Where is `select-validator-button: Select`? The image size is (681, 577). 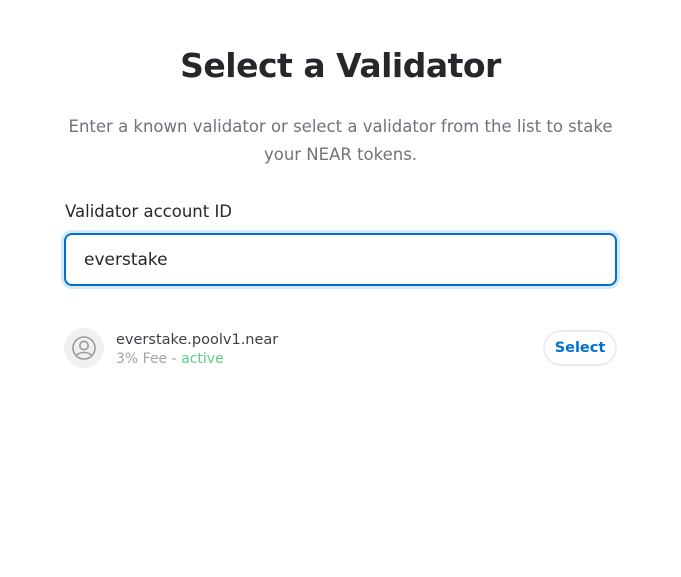
select-validator-button: Select is located at coordinates (580, 348).